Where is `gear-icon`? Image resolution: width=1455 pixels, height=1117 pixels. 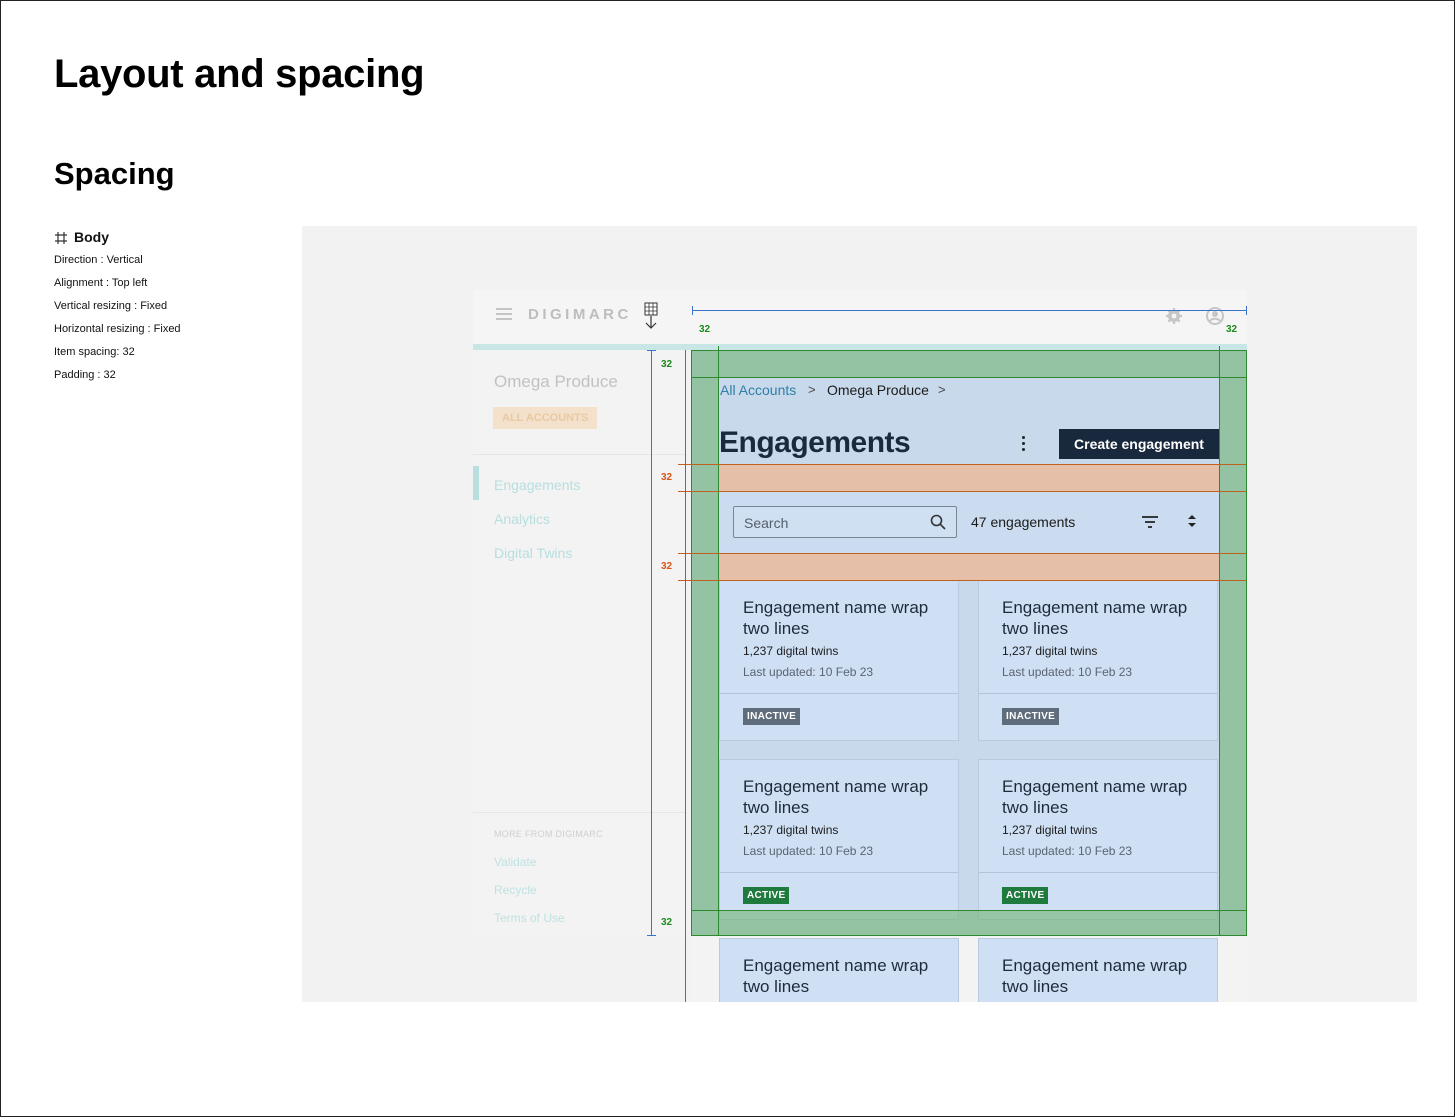
gear-icon is located at coordinates (1174, 316).